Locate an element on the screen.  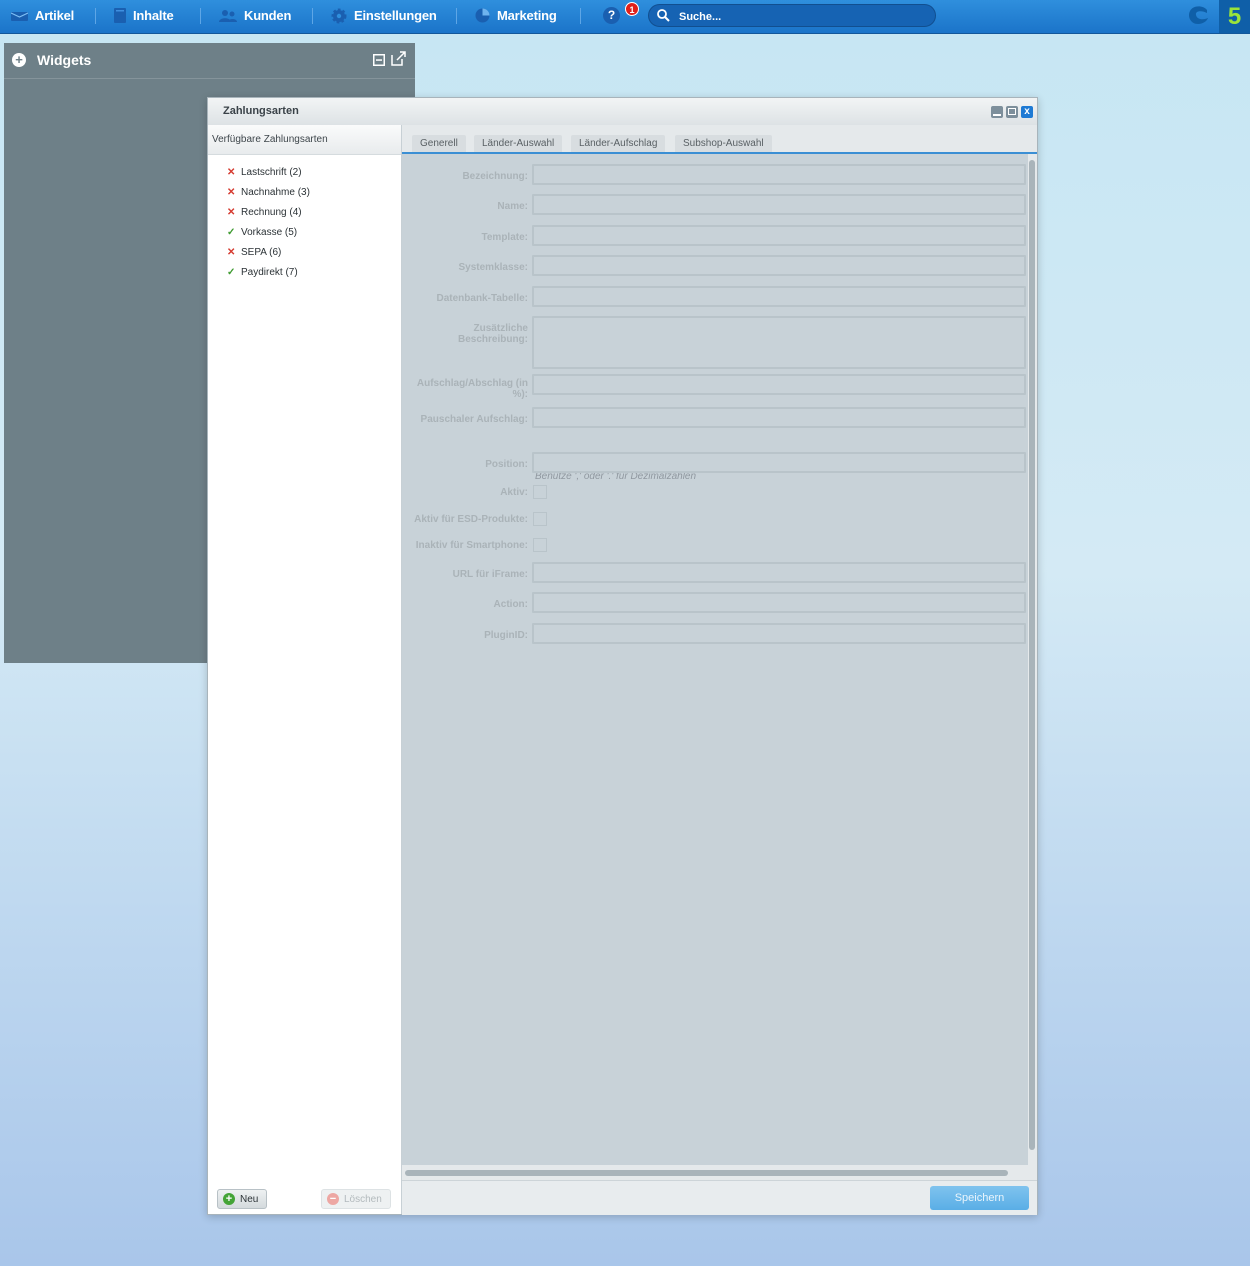
tree-title: Verfügbare Zahlungsarten is located at coordinates (270, 139).